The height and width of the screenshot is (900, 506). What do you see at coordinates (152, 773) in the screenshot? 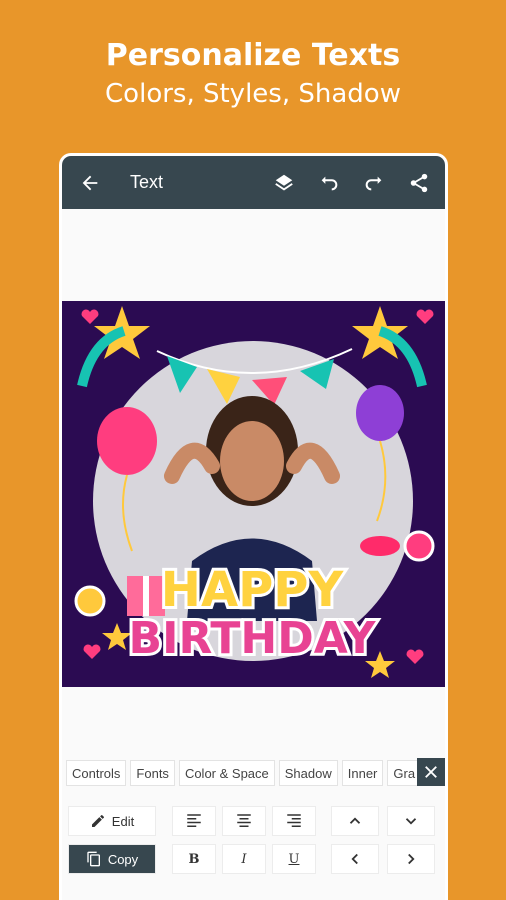
I see `tab-fonts: Fonts` at bounding box center [152, 773].